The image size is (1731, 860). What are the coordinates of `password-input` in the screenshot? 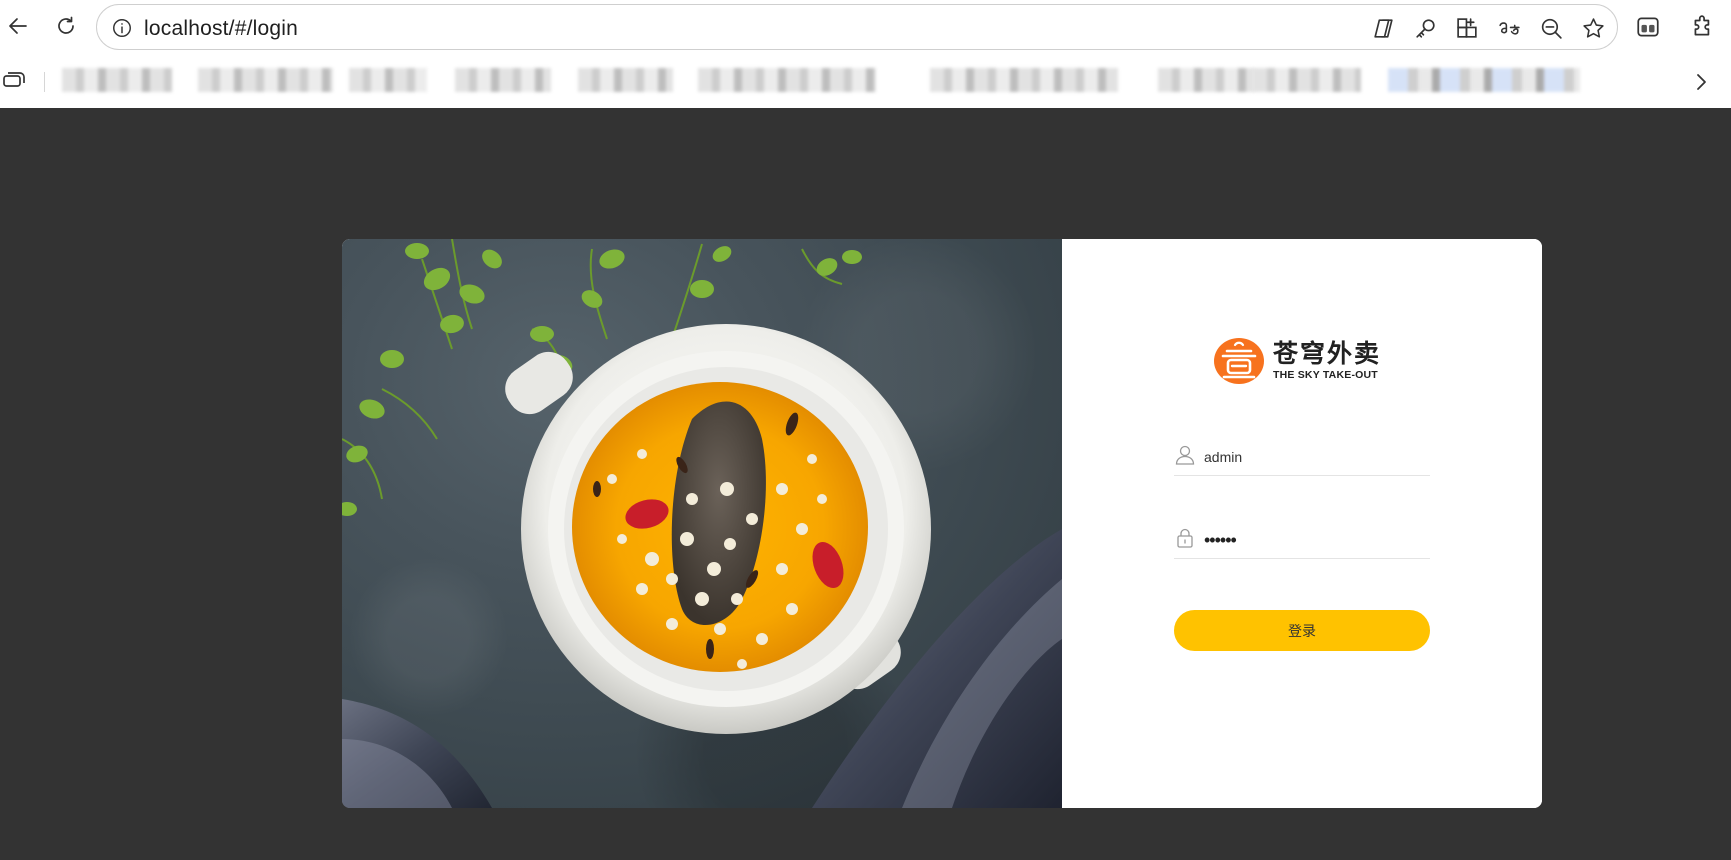 It's located at (1316, 540).